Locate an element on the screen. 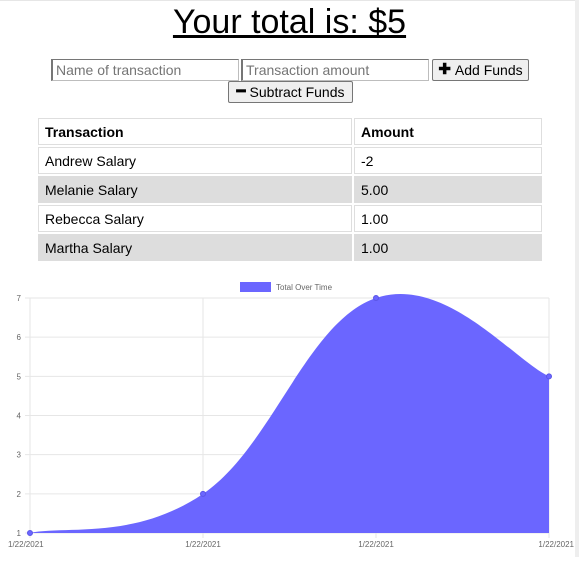 This screenshot has width=579, height=562. y-tick-label: 6 is located at coordinates (19, 337).